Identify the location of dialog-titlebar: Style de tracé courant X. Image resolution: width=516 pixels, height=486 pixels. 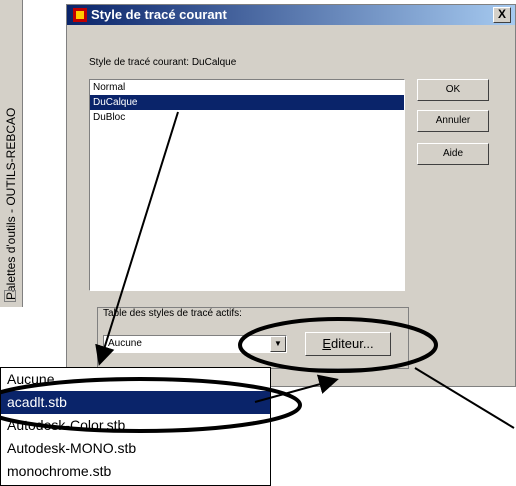
(291, 15).